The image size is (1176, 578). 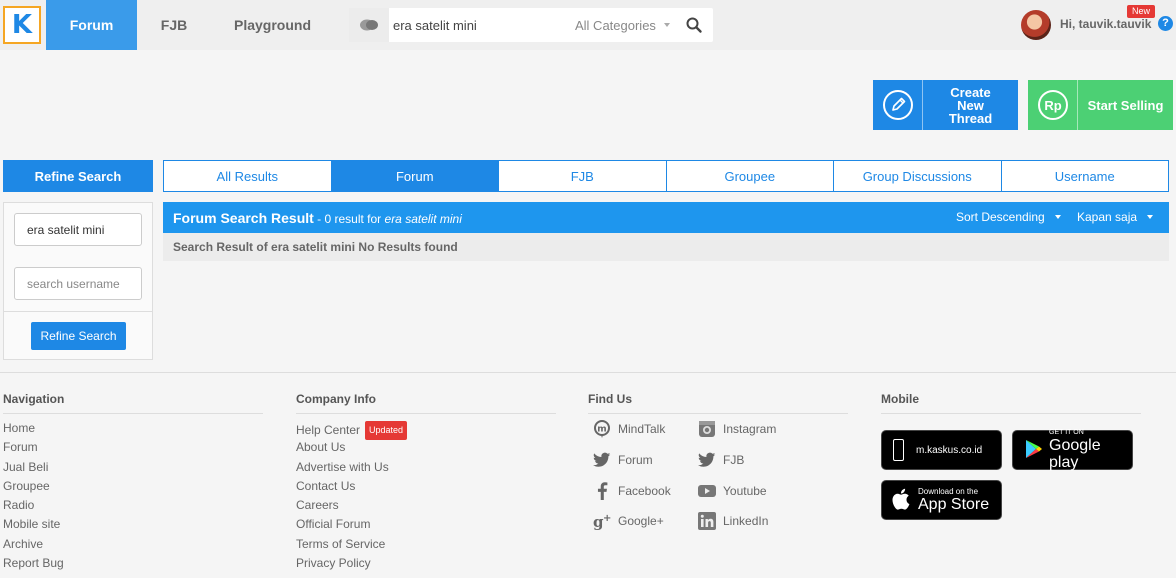 I want to click on social-linkedin: LinkedIn, so click(x=733, y=521).